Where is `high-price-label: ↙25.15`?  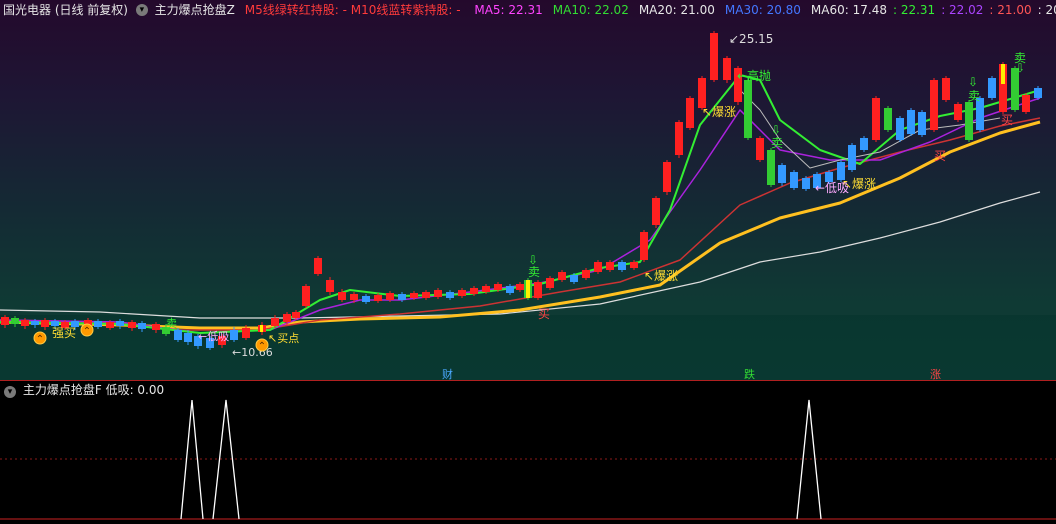 high-price-label: ↙25.15 is located at coordinates (751, 39).